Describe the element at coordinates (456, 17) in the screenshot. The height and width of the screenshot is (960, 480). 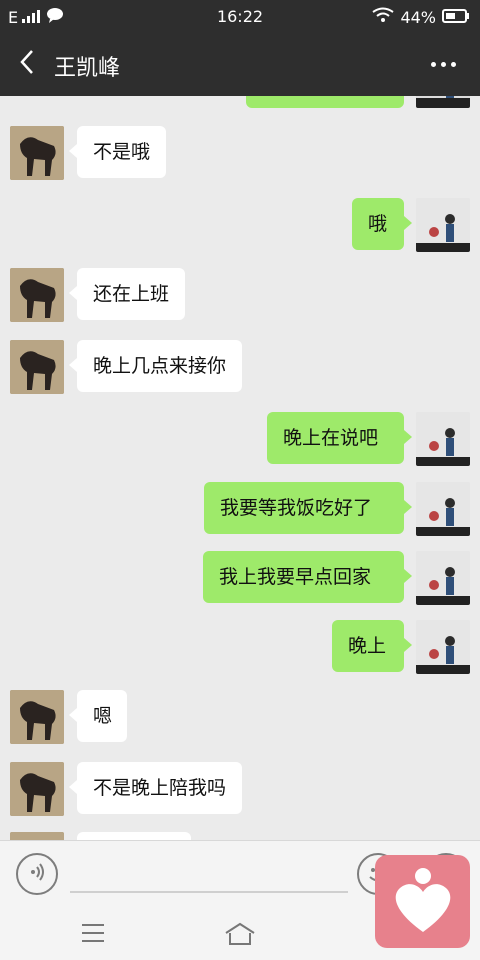
I see `battery-icon` at that location.